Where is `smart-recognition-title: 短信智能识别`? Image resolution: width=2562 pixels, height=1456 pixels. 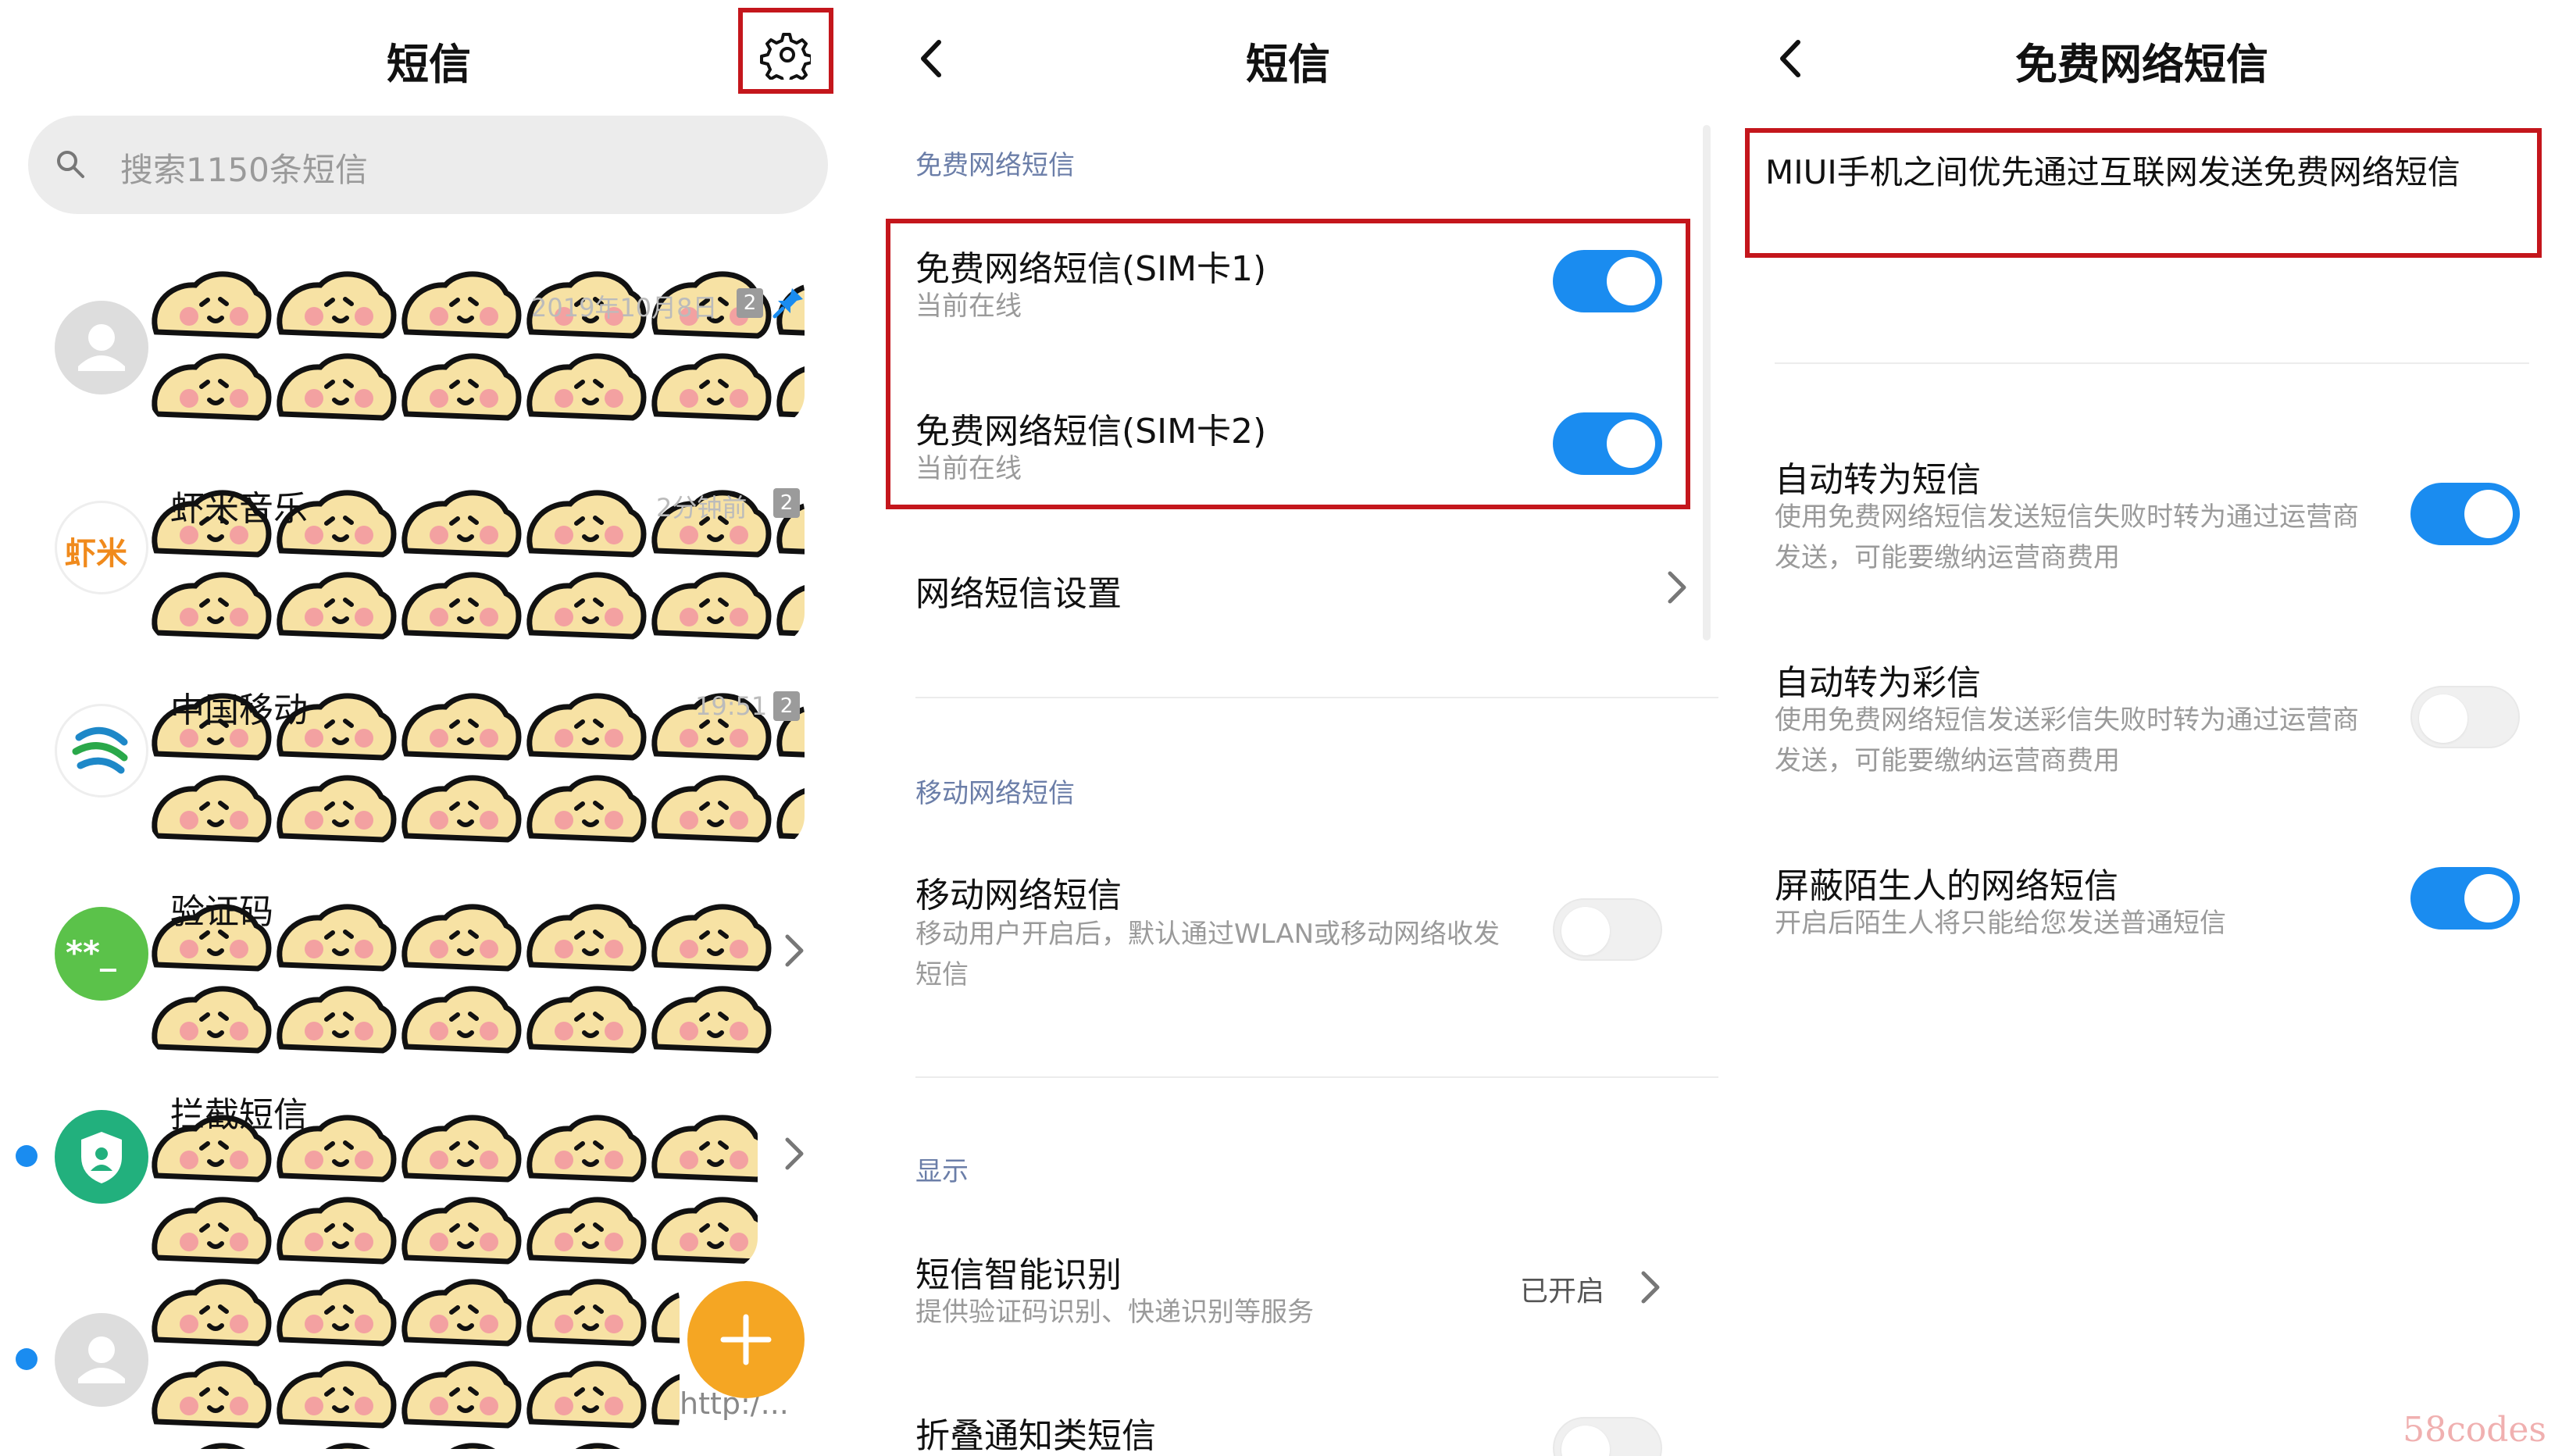 smart-recognition-title: 短信智能识别 is located at coordinates (1019, 1275).